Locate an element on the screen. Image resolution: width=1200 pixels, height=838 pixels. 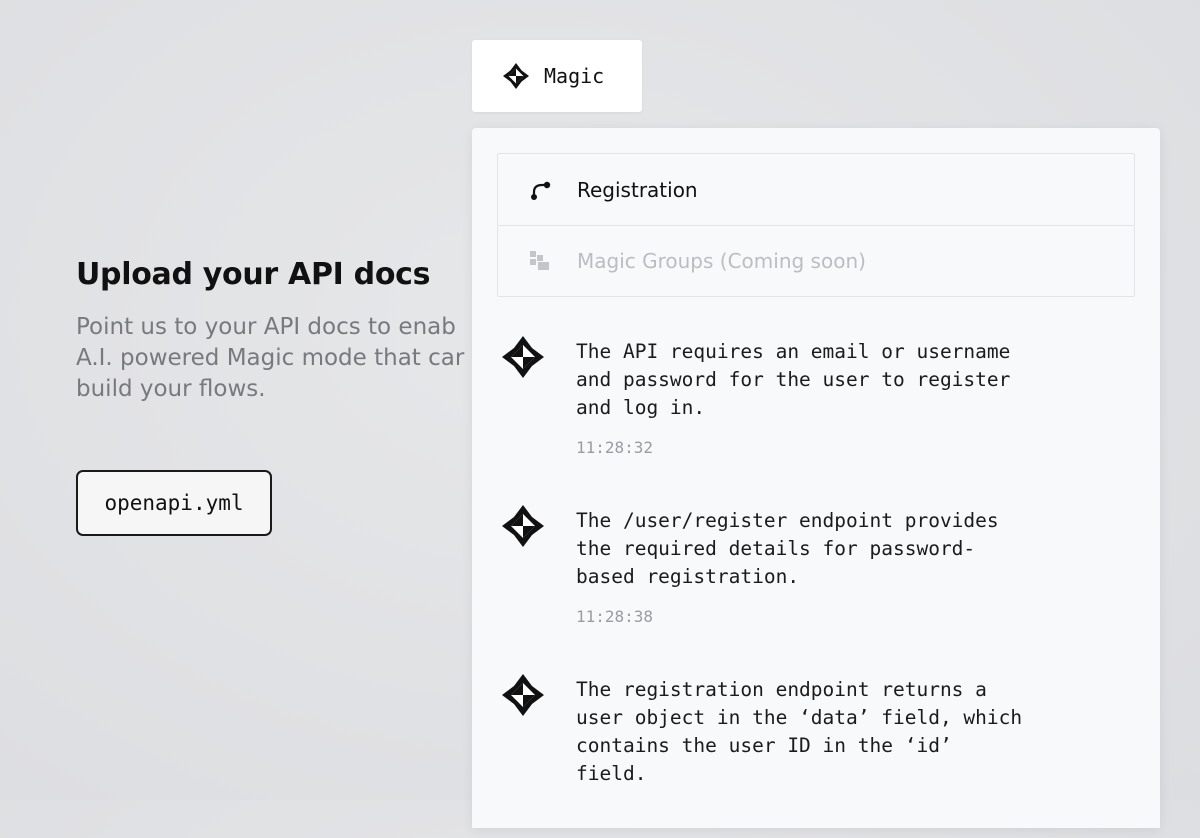
menu-item-label: Registration is located at coordinates (637, 189).